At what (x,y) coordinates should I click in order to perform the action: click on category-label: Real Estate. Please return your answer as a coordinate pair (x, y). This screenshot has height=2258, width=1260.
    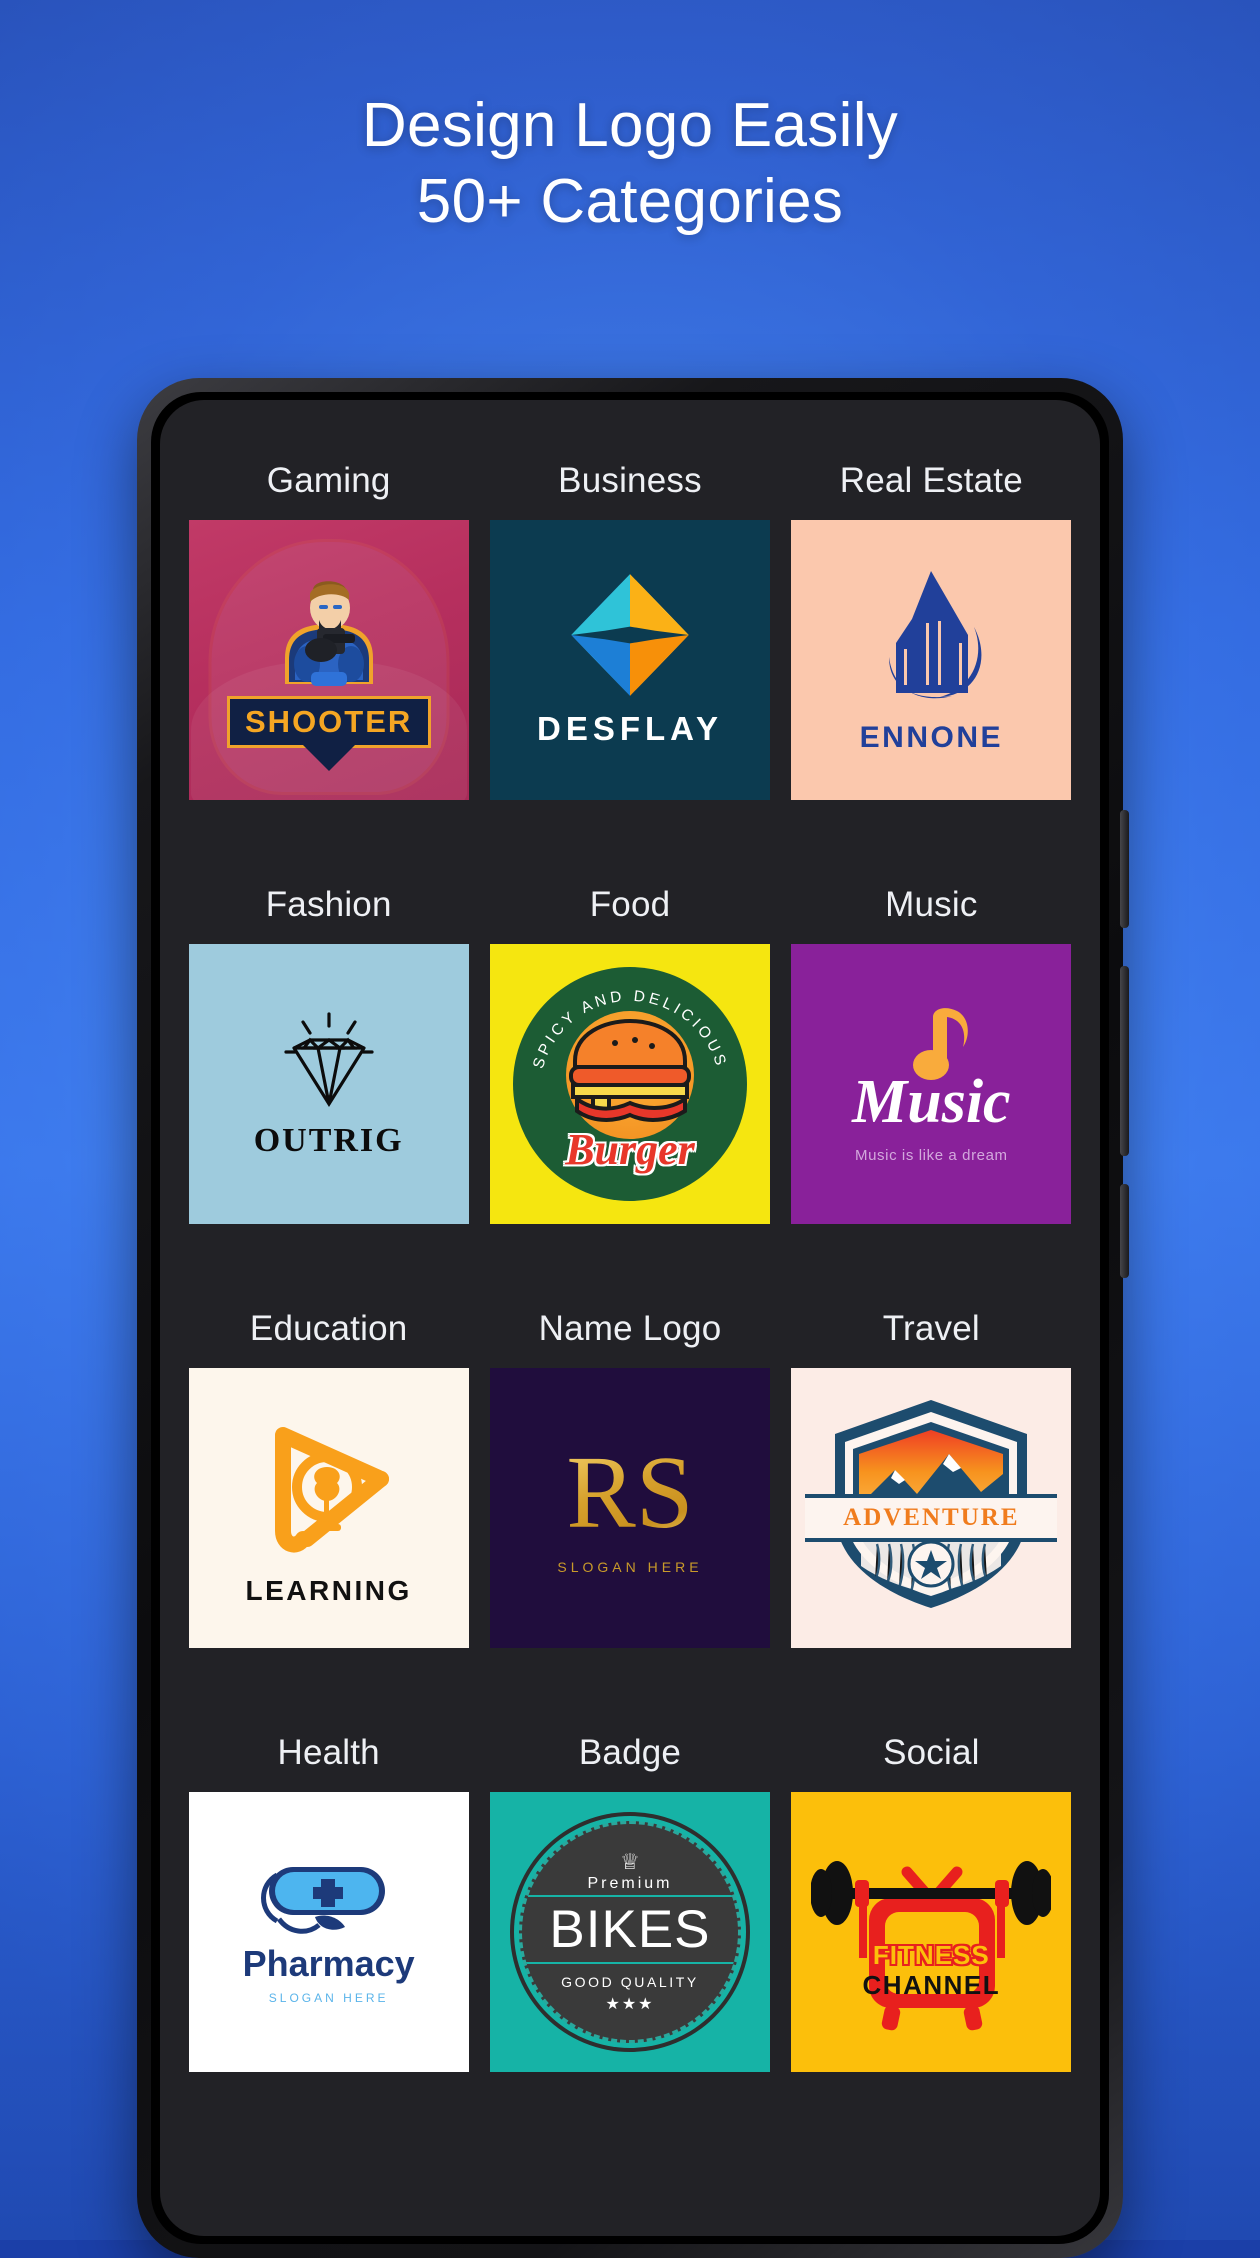
    Looking at the image, I should click on (931, 480).